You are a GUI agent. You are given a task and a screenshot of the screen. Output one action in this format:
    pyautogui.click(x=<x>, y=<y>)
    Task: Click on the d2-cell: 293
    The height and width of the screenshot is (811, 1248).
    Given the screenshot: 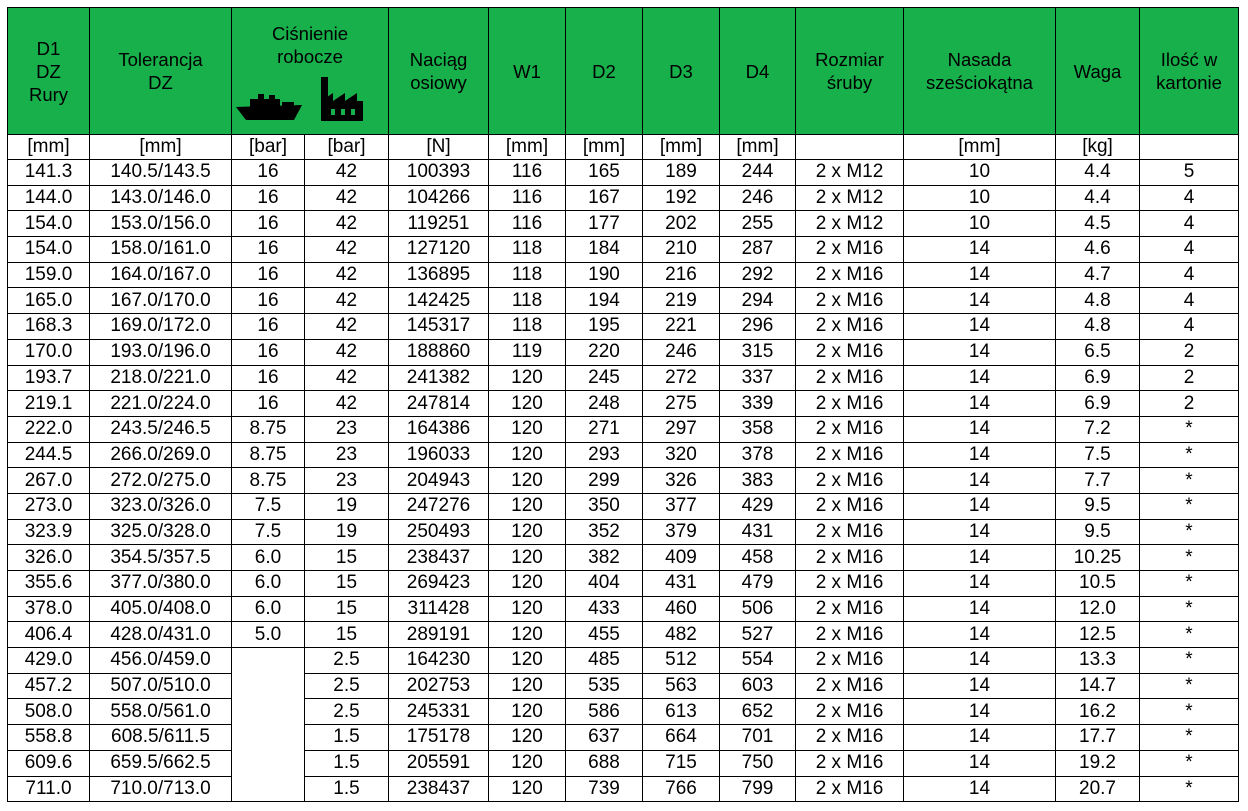 What is the action you would take?
    pyautogui.click(x=604, y=455)
    